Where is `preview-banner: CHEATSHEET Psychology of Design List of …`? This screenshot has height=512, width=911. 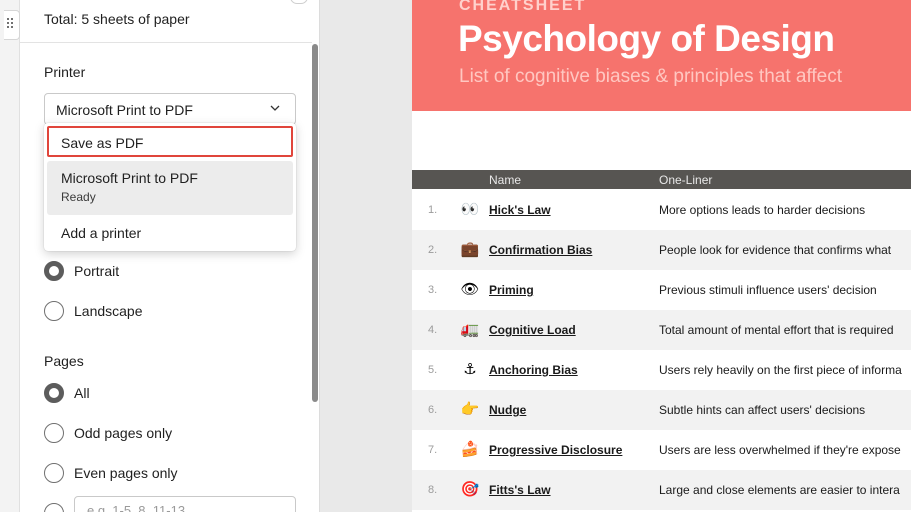 preview-banner: CHEATSHEET Psychology of Design List of … is located at coordinates (661, 55).